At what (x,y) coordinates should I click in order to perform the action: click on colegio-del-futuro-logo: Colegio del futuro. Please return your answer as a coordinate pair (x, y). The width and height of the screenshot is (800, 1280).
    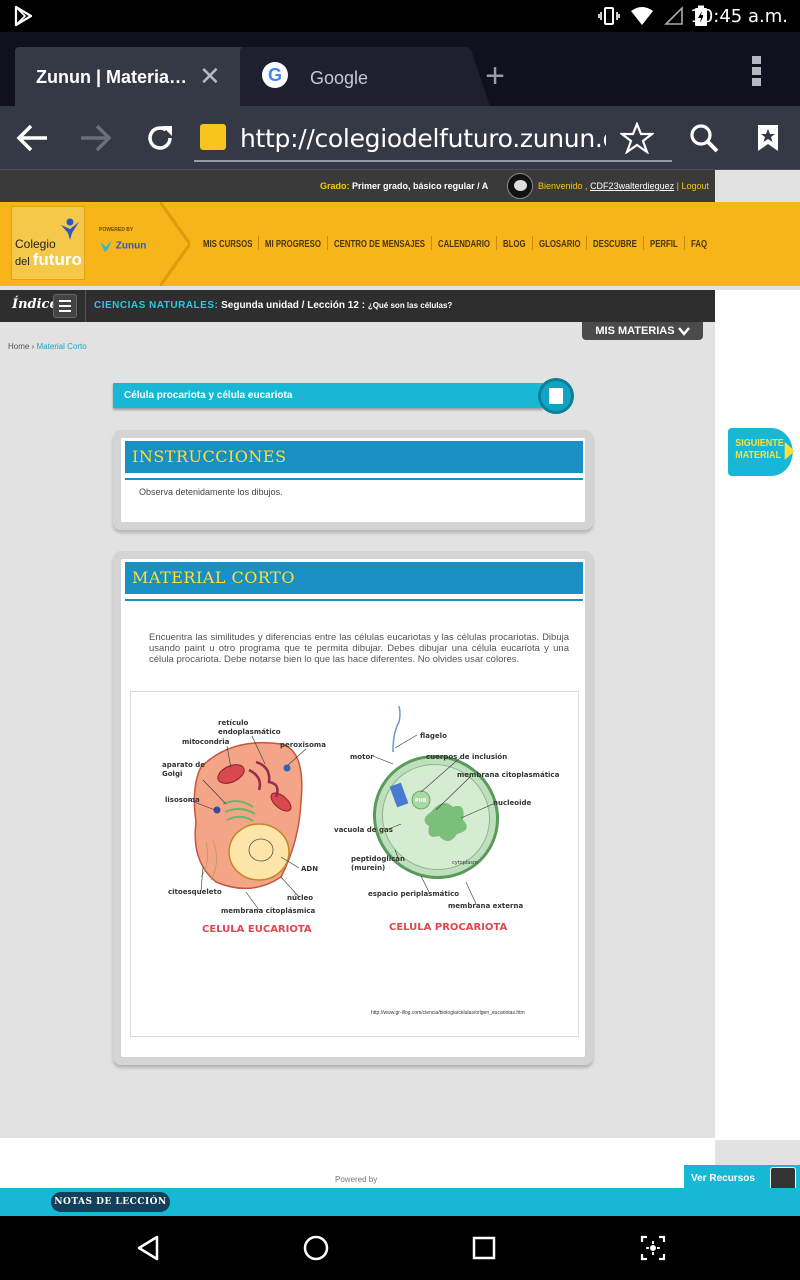
    Looking at the image, I should click on (48, 243).